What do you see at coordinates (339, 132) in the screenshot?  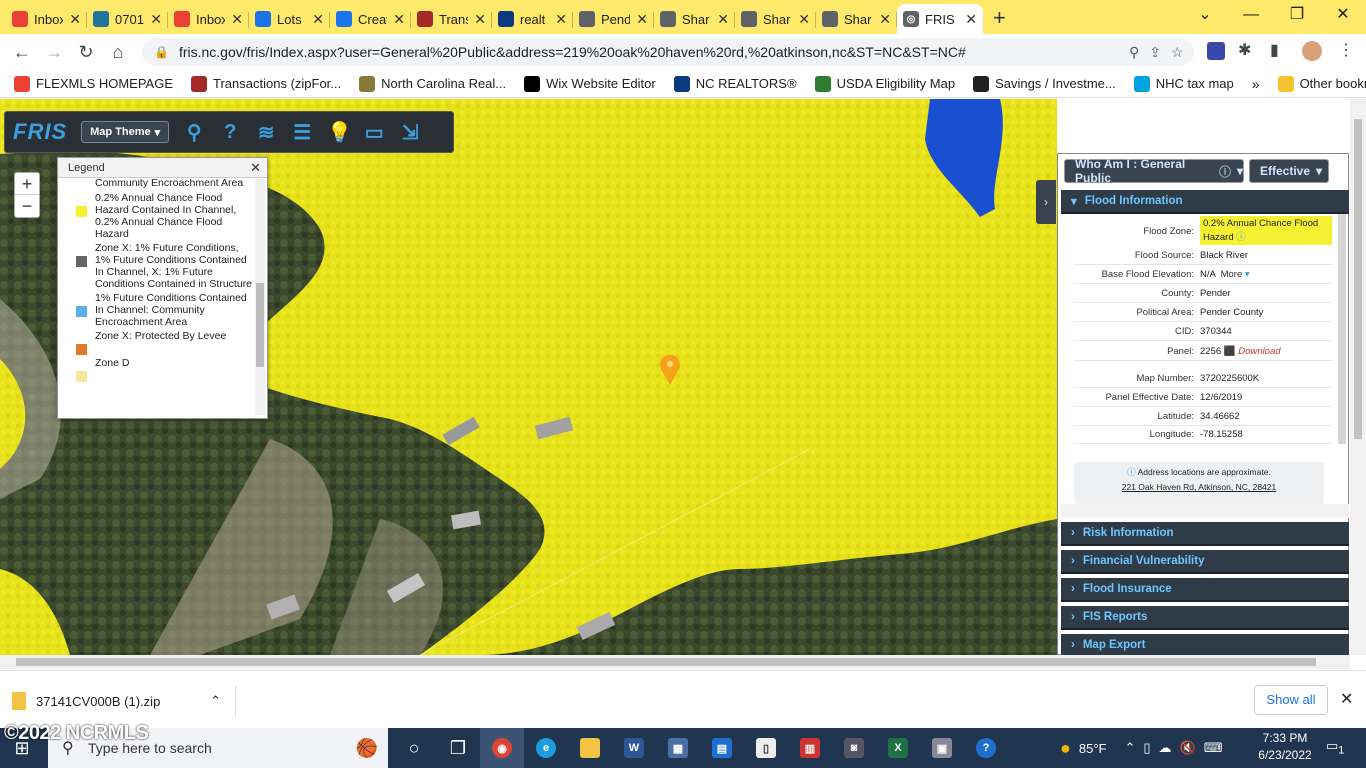 I see `lightbulb-icon: 💡` at bounding box center [339, 132].